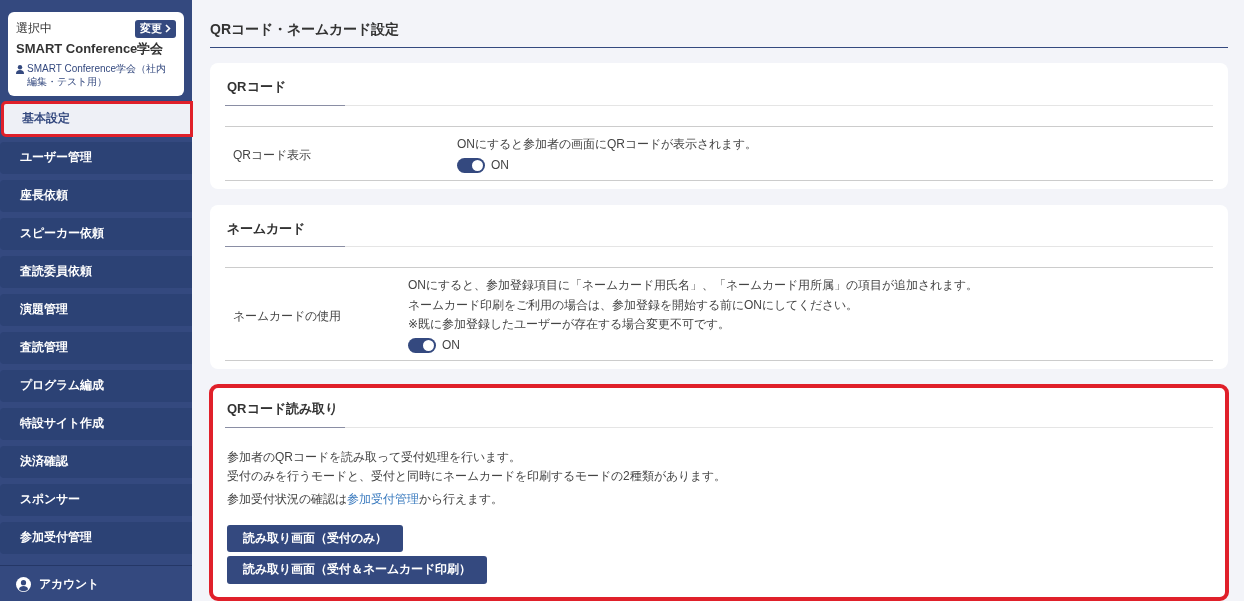 Image resolution: width=1244 pixels, height=601 pixels. Describe the element at coordinates (693, 286) in the screenshot. I see `setting-description: ONにすると、参加登録項目に「ネームカード用氏名」、「ネームカード用所属」の項目が追加されます。` at that location.